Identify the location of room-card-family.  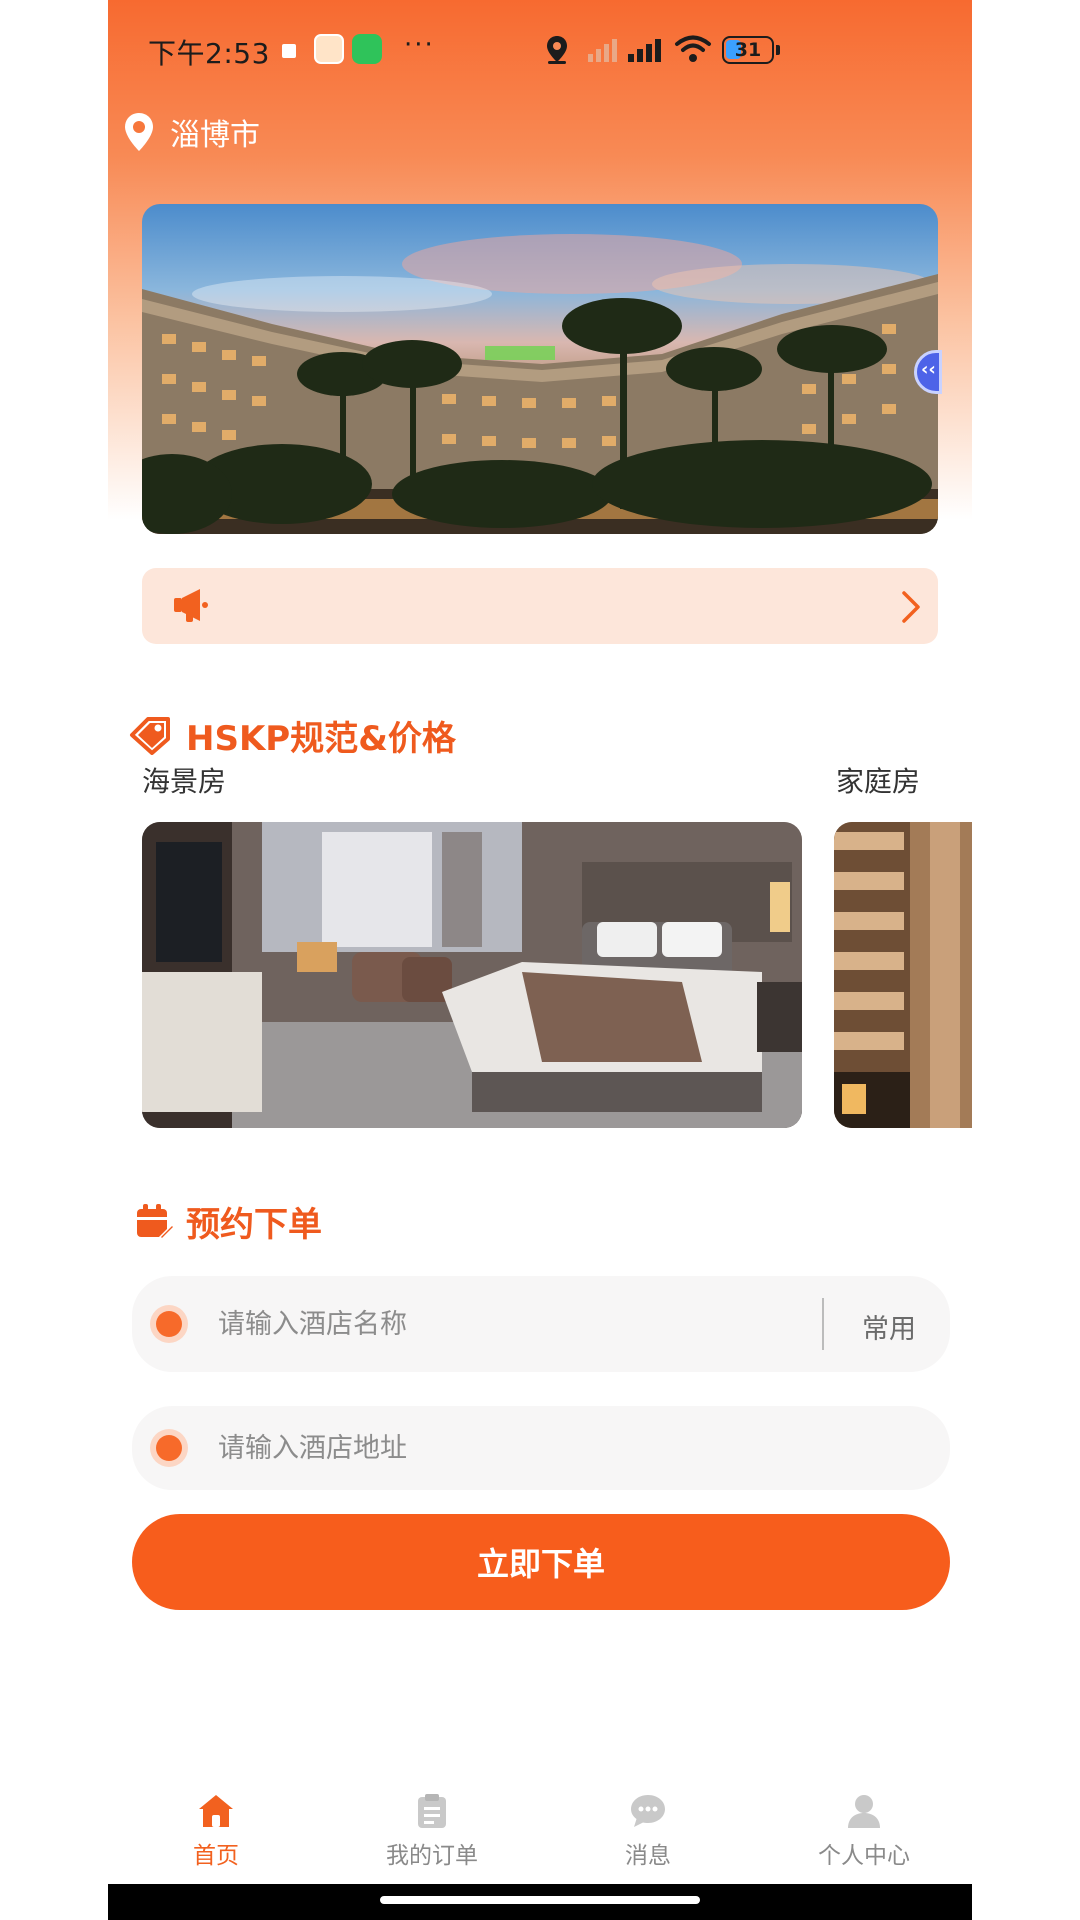
(903, 975).